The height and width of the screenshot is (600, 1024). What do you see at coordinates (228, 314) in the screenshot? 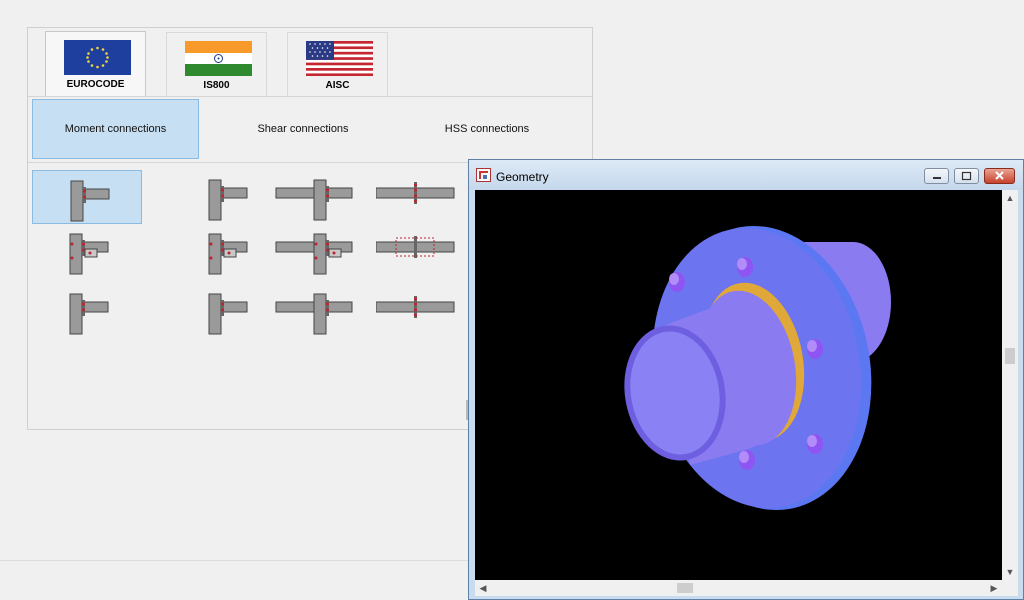
I see `column-beam-simple-icon` at bounding box center [228, 314].